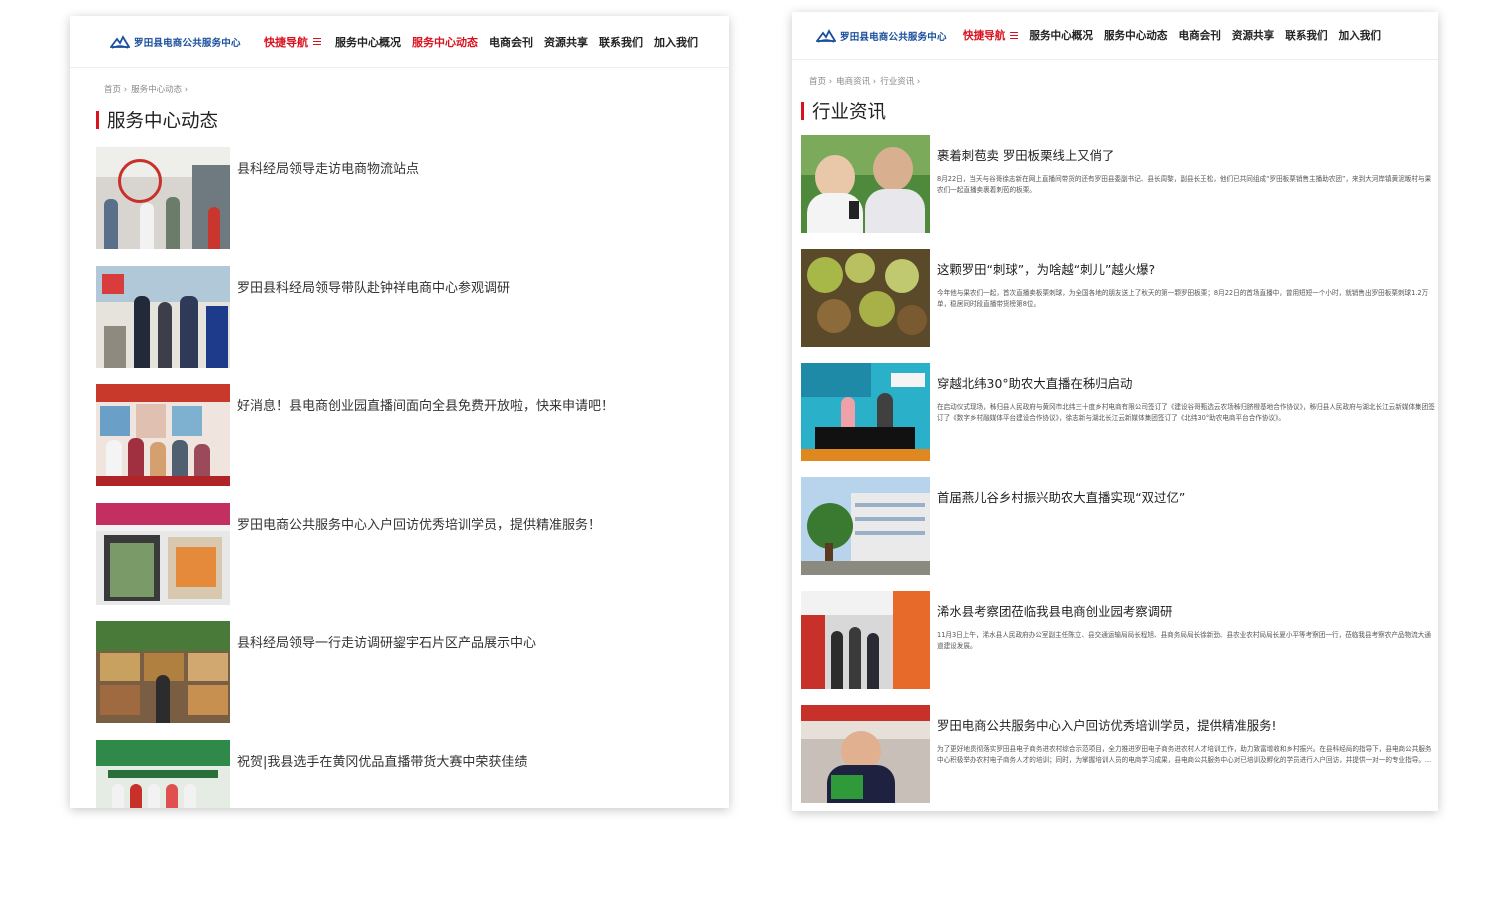 The image size is (1500, 920). What do you see at coordinates (412, 680) in the screenshot?
I see `list-item: 县科经局领导一行走访调研鋆宇石片区产品展示中心` at bounding box center [412, 680].